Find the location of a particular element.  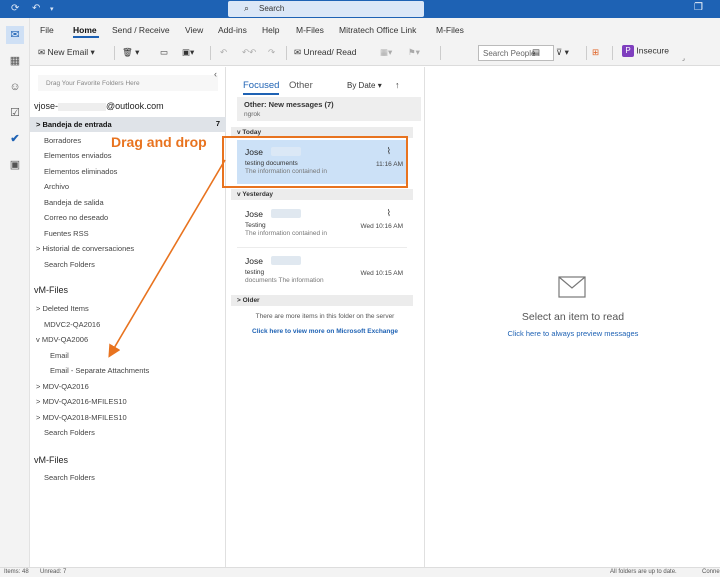

search-box: ⌕ Search is located at coordinates (326, 9).